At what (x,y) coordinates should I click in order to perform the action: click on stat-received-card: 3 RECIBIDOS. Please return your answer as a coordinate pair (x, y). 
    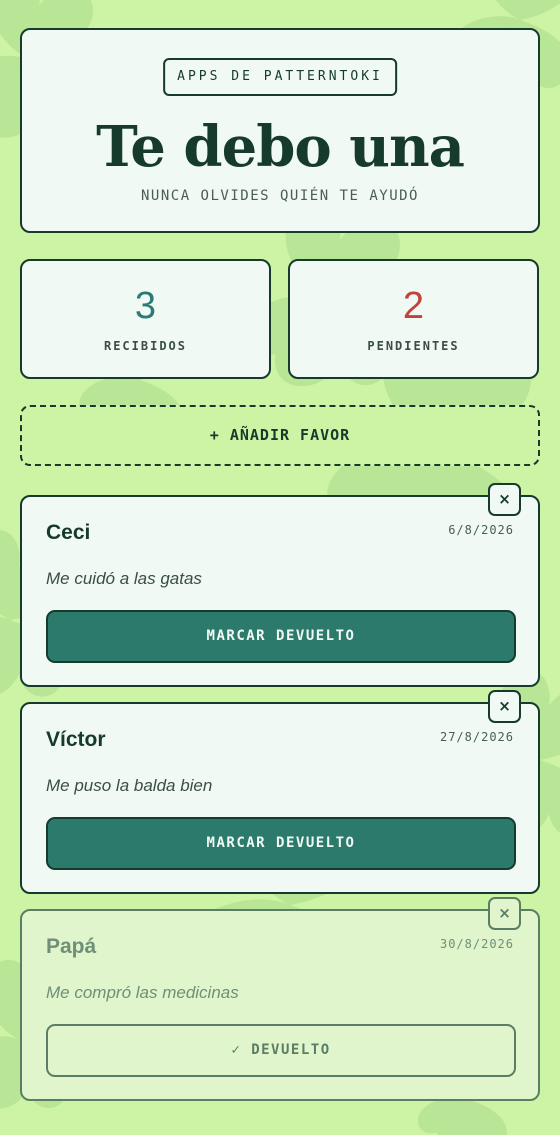
    Looking at the image, I should click on (145, 319).